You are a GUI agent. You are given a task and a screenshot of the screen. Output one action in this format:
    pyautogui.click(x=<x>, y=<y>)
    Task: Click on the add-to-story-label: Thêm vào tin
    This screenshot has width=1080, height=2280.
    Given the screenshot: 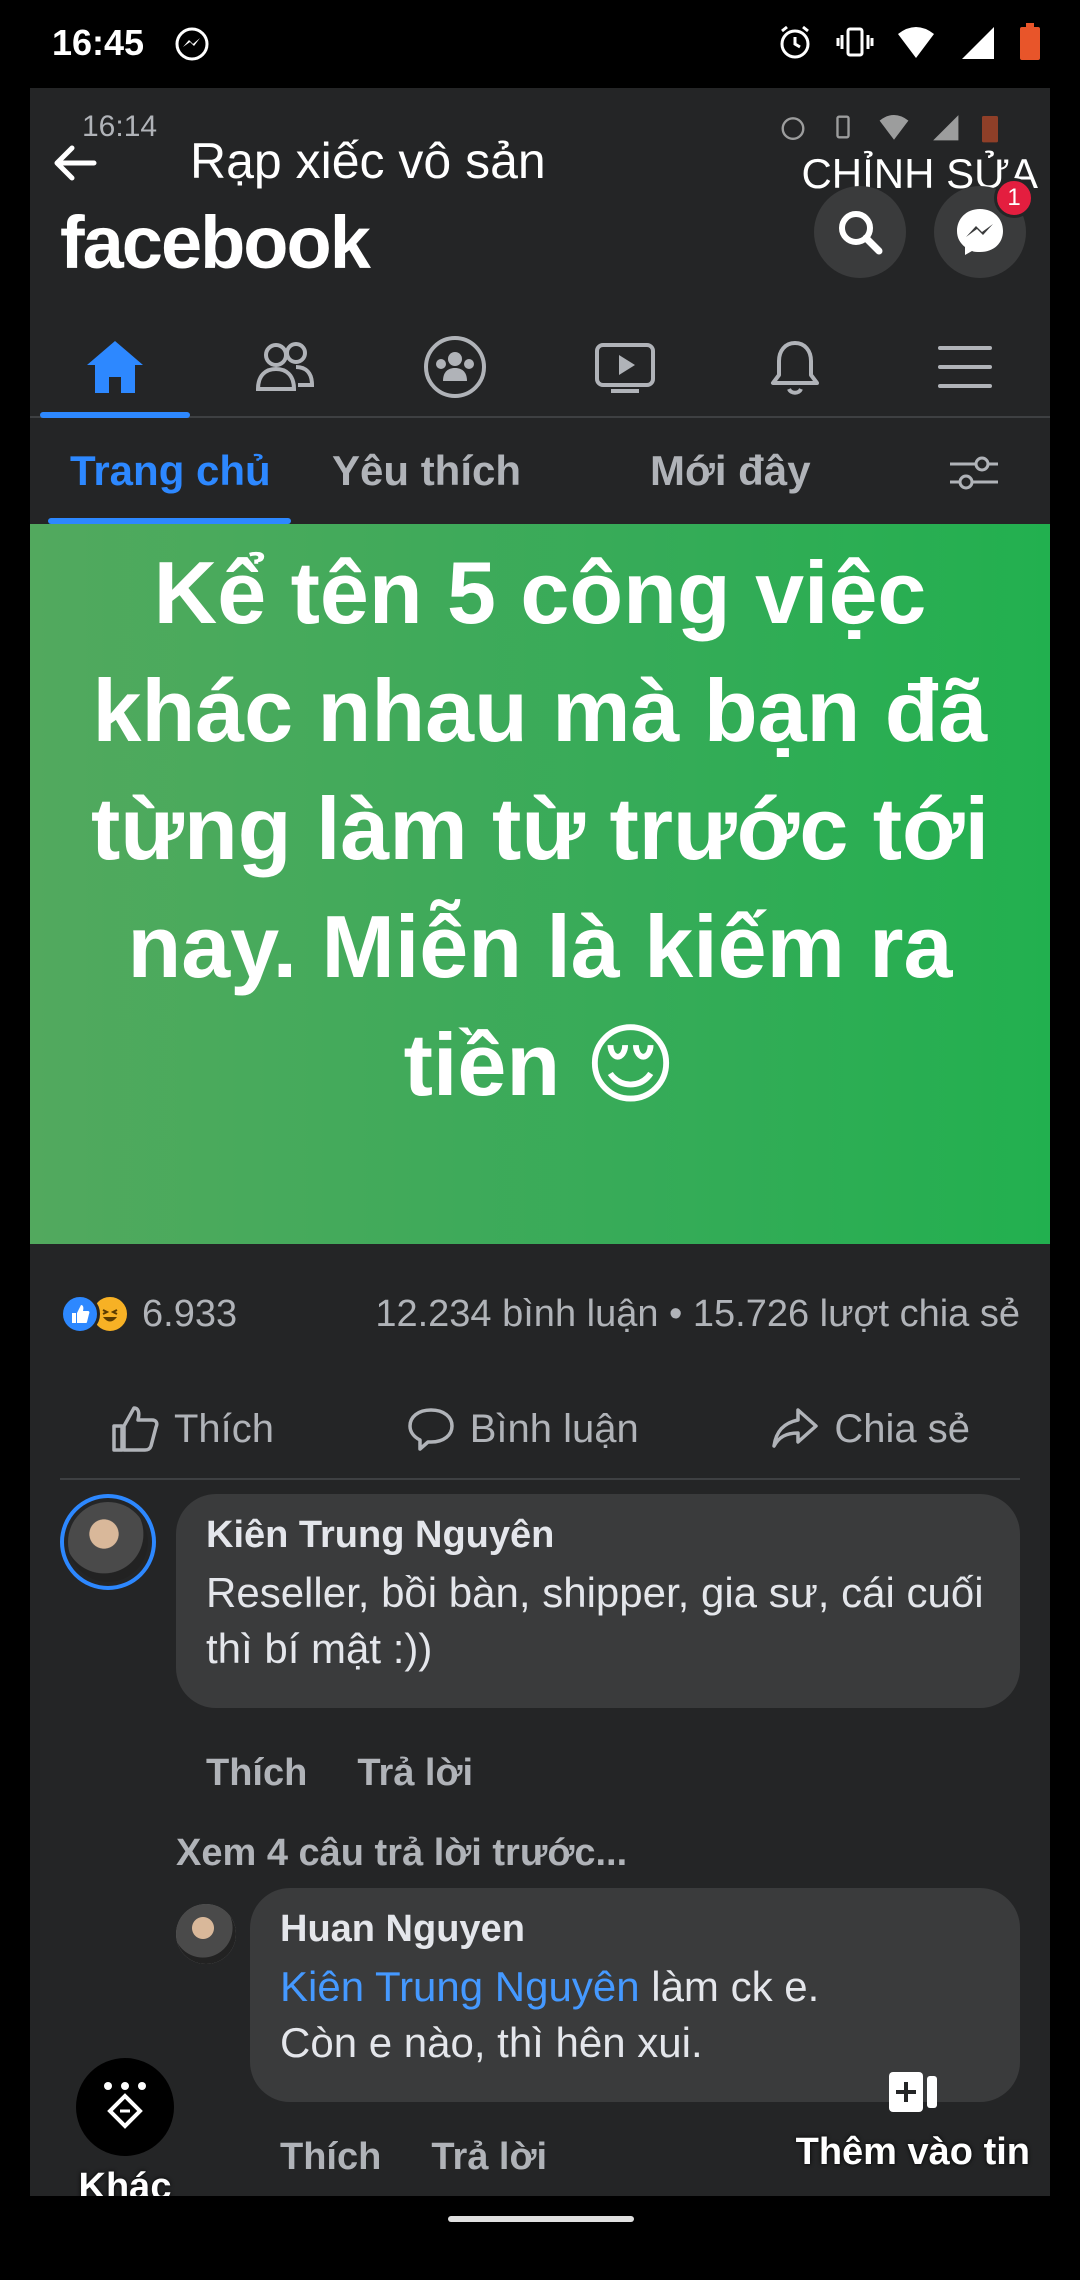 What is the action you would take?
    pyautogui.click(x=912, y=2152)
    